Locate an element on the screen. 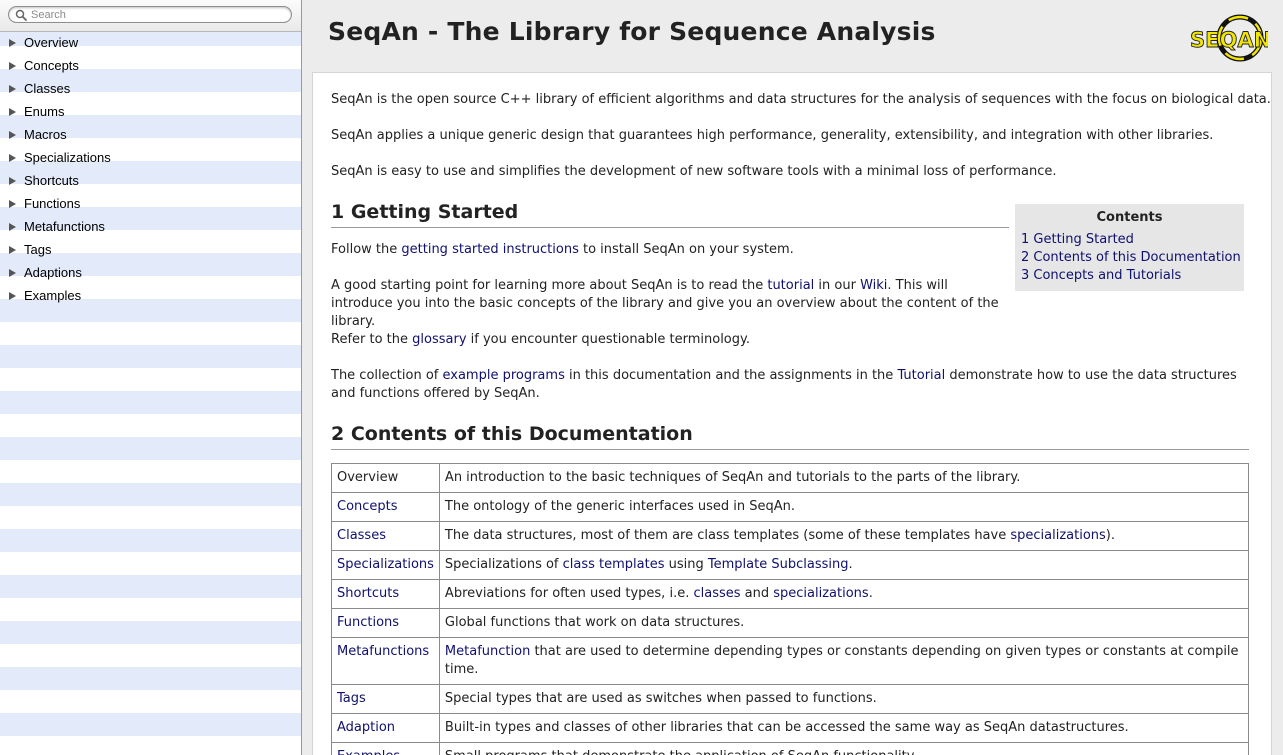 The width and height of the screenshot is (1283, 755). search-bar is located at coordinates (150, 16).